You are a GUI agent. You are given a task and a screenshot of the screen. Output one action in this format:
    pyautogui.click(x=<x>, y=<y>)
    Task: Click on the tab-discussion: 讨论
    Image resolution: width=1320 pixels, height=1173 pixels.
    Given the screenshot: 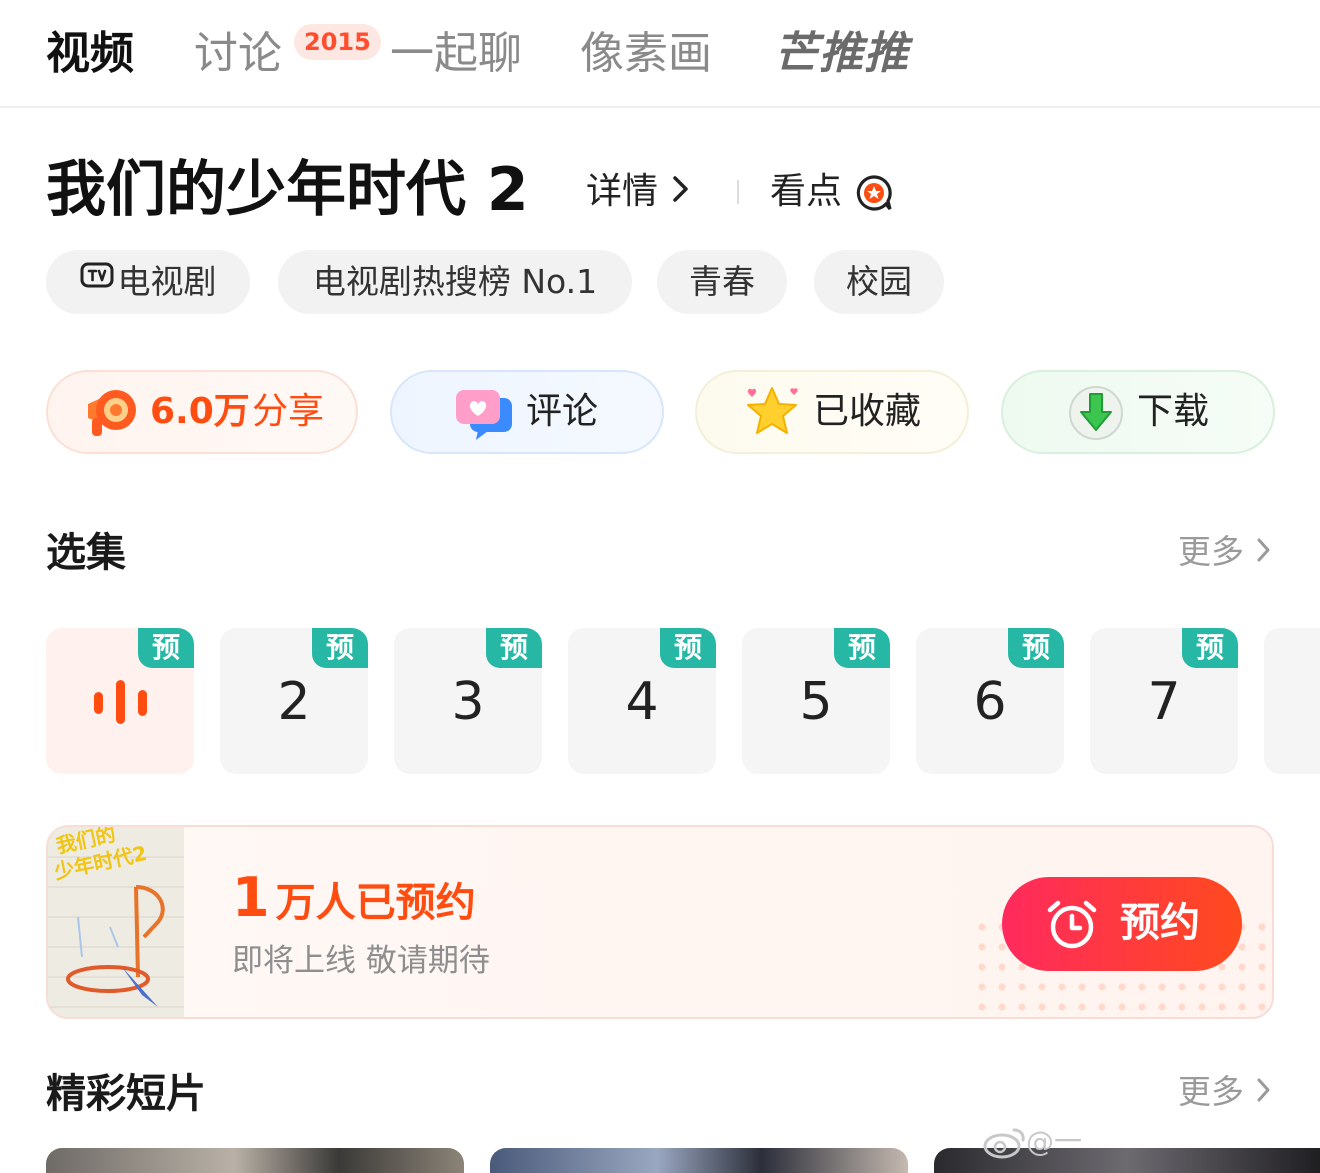 What is the action you would take?
    pyautogui.click(x=238, y=54)
    